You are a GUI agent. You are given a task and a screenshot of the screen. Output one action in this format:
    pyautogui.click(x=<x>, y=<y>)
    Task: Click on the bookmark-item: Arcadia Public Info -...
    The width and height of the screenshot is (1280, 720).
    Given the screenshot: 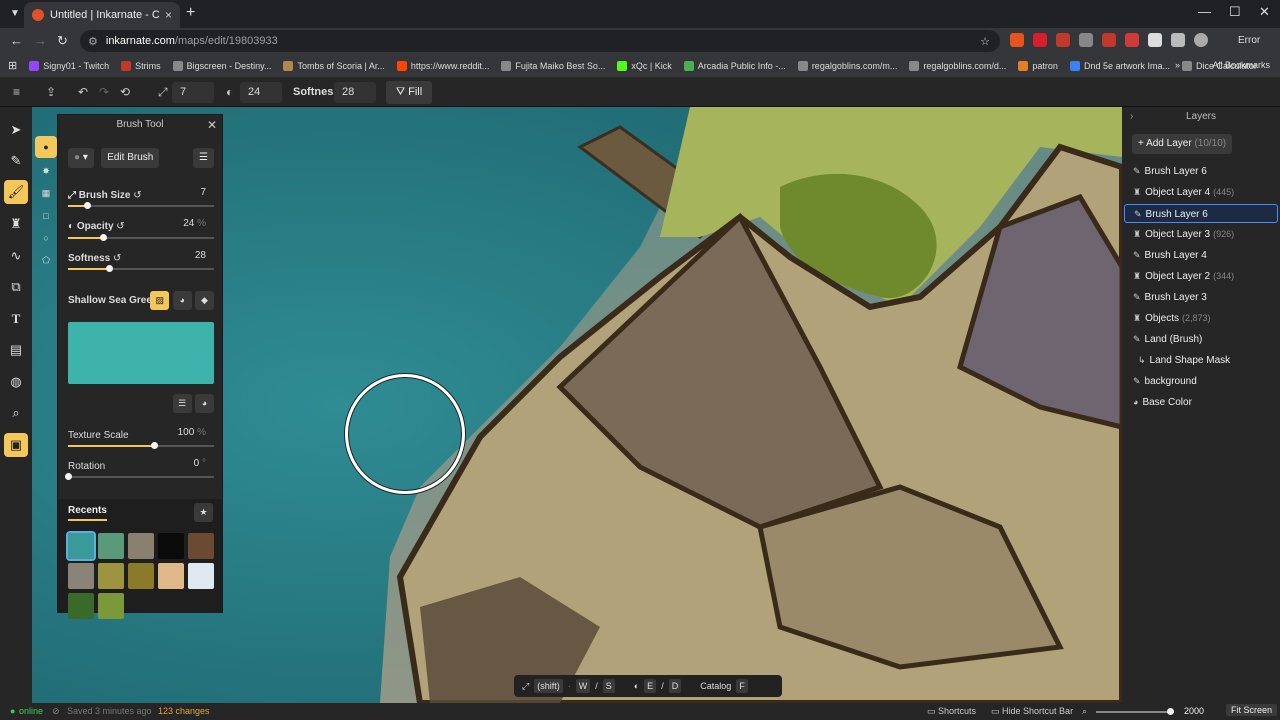 What is the action you would take?
    pyautogui.click(x=734, y=65)
    